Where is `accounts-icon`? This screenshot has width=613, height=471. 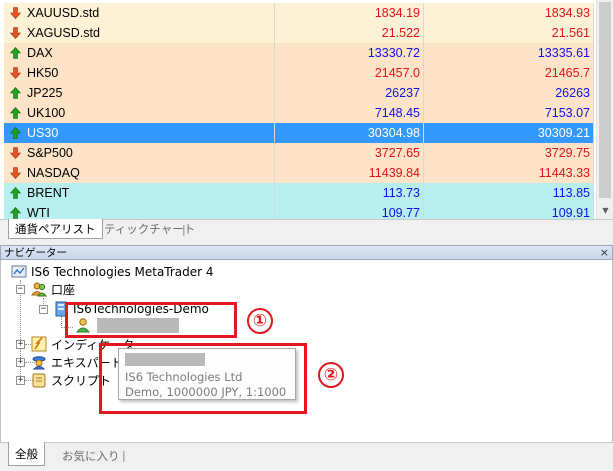
accounts-icon is located at coordinates (39, 289).